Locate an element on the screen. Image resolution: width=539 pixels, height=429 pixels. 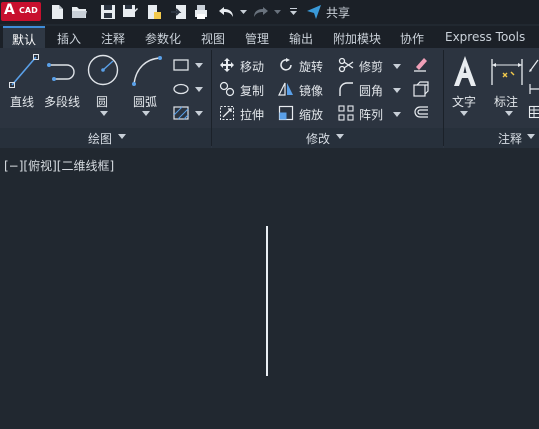
line-label: 直线 is located at coordinates (22, 102).